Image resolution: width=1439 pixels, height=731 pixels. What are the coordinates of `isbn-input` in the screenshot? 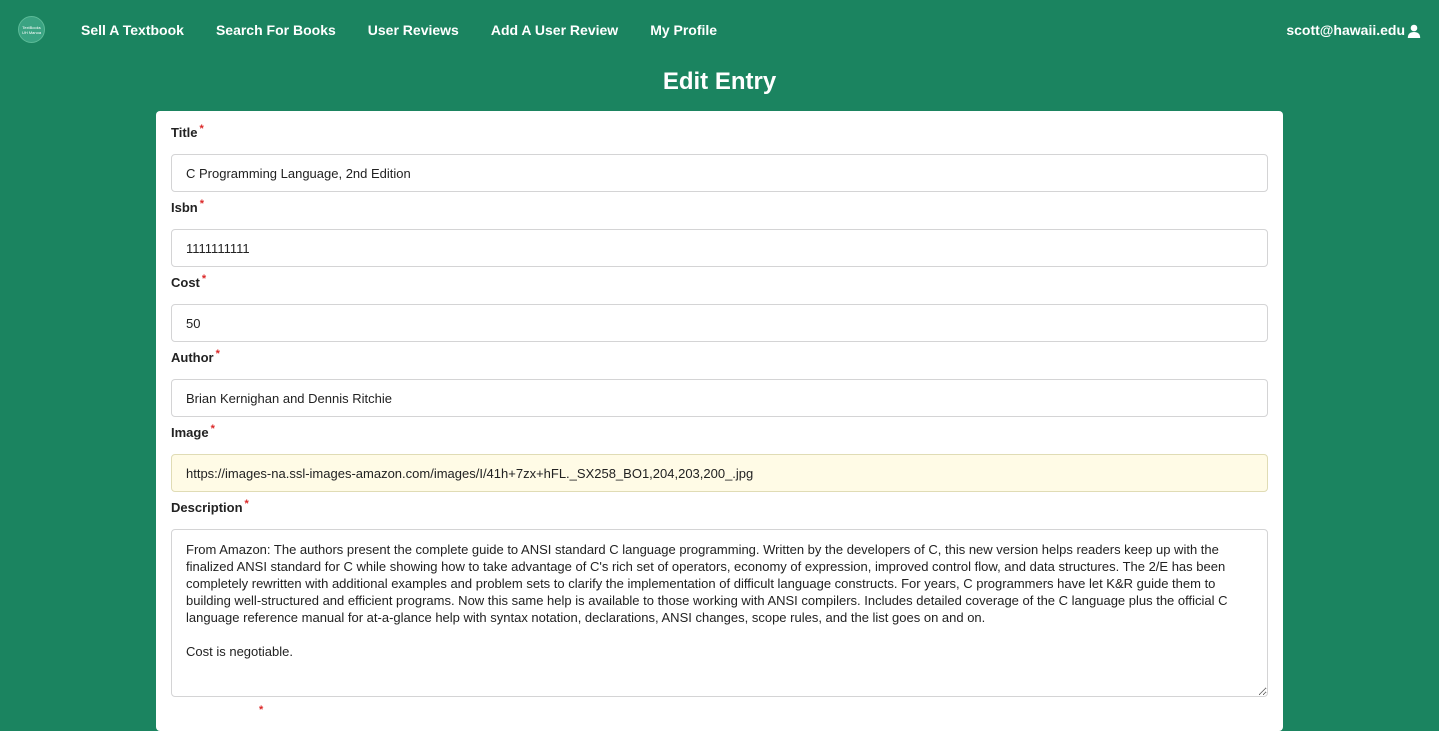 It's located at (719, 248).